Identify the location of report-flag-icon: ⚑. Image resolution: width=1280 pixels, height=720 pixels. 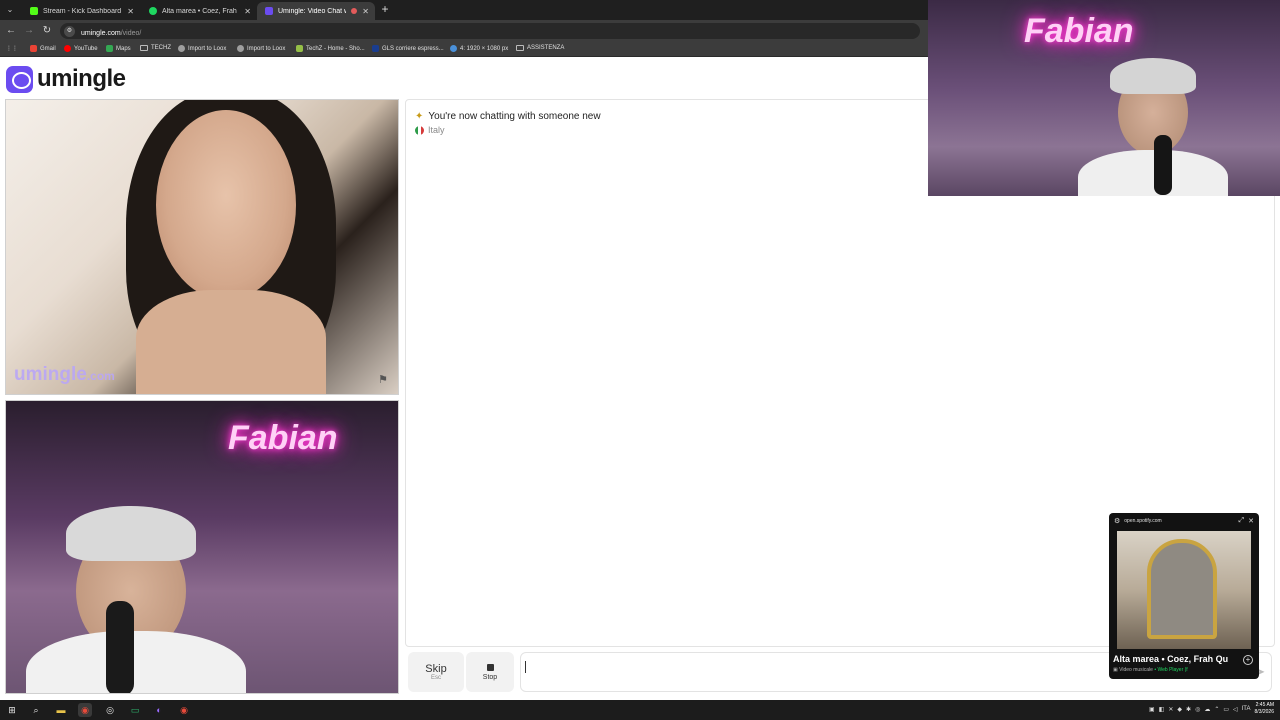
(384, 380).